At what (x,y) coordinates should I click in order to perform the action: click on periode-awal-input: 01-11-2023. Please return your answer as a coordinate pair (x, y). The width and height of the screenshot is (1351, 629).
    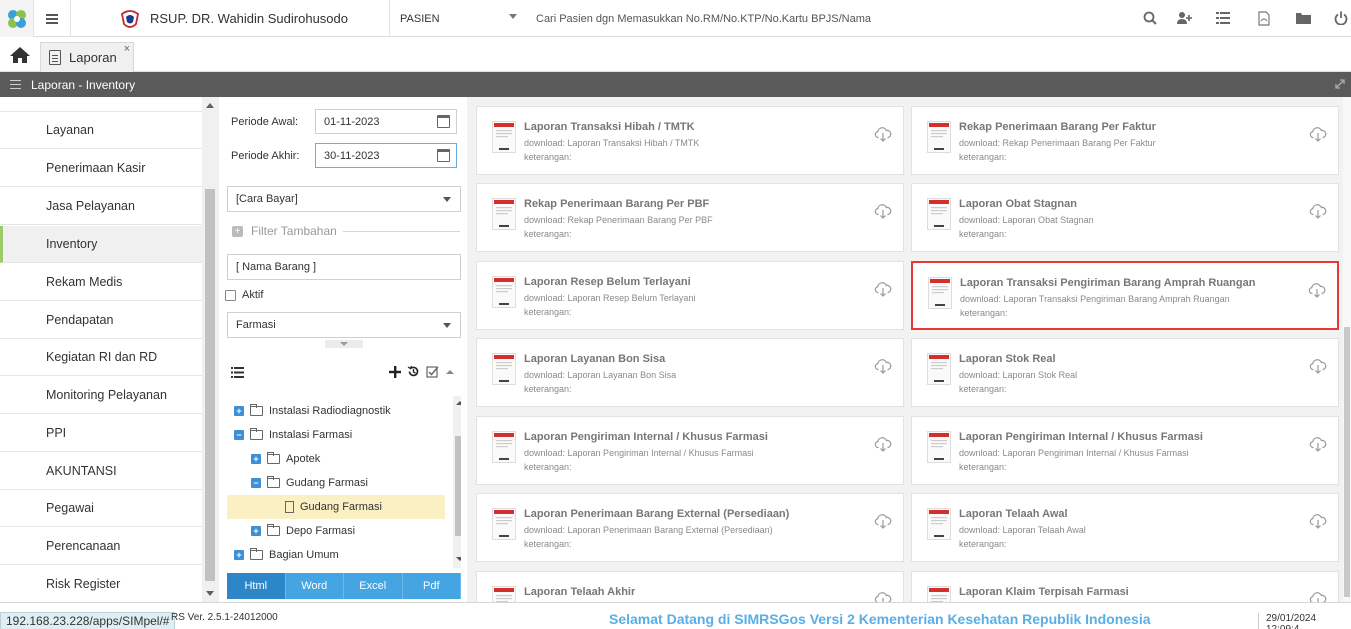
    Looking at the image, I should click on (386, 121).